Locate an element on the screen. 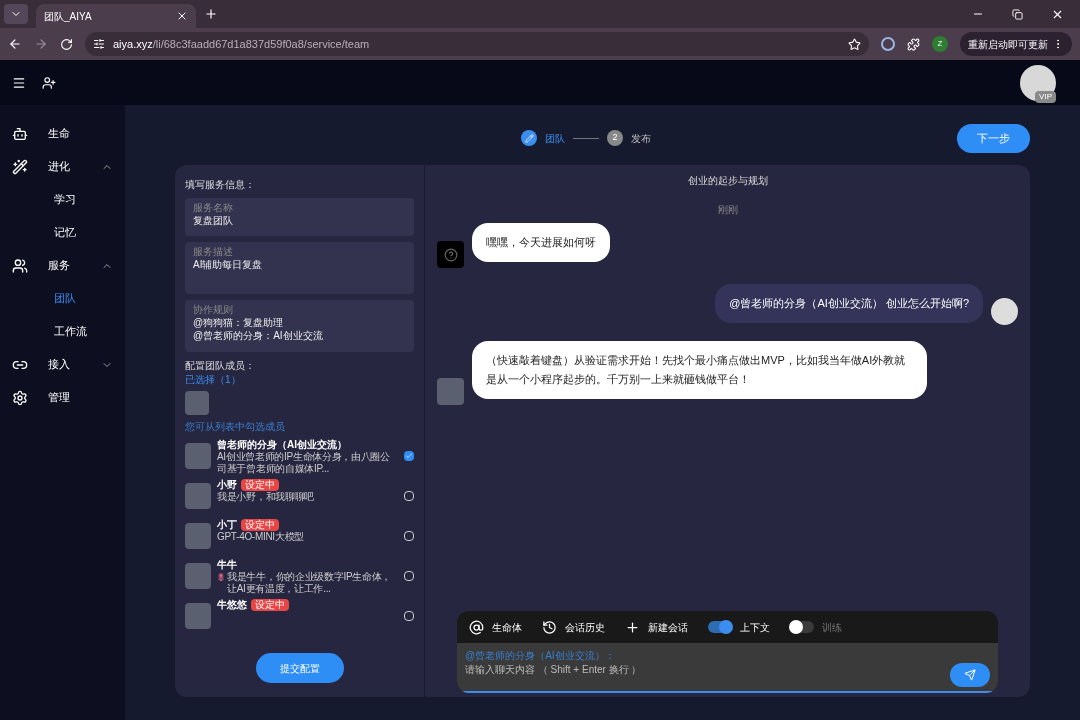  extensions-icon is located at coordinates (913, 44).